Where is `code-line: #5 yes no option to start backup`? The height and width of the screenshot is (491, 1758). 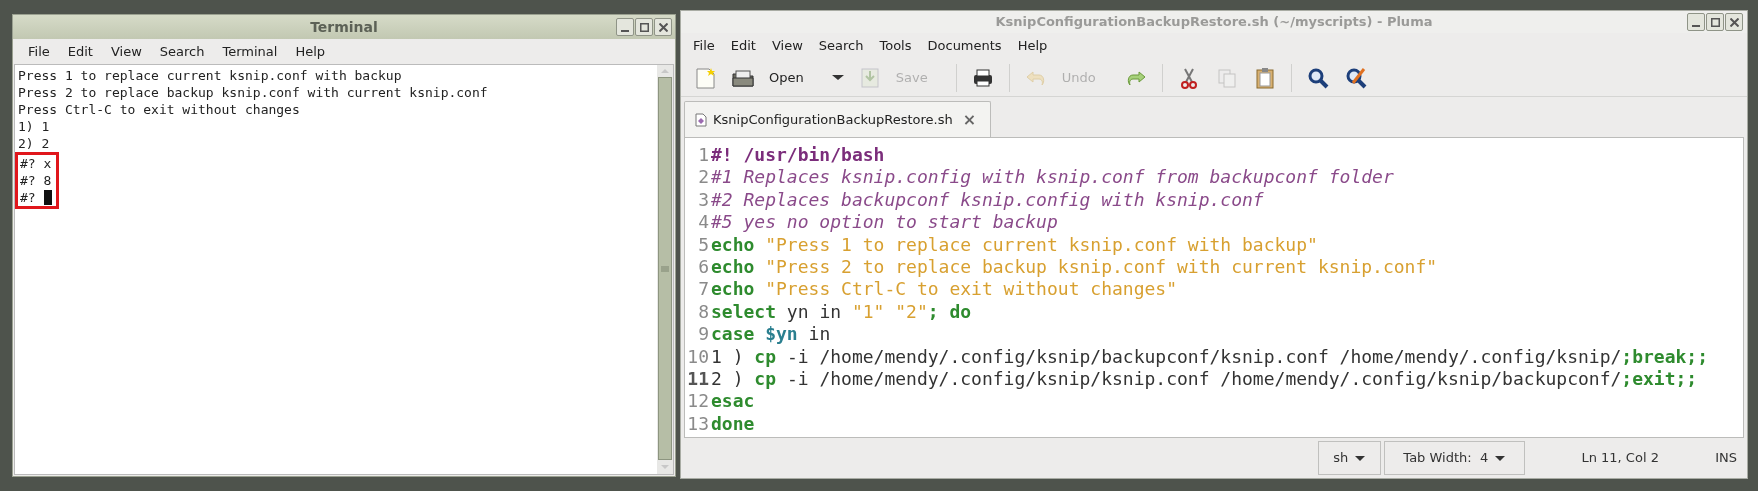
code-line: #5 yes no option to start backup is located at coordinates (884, 222).